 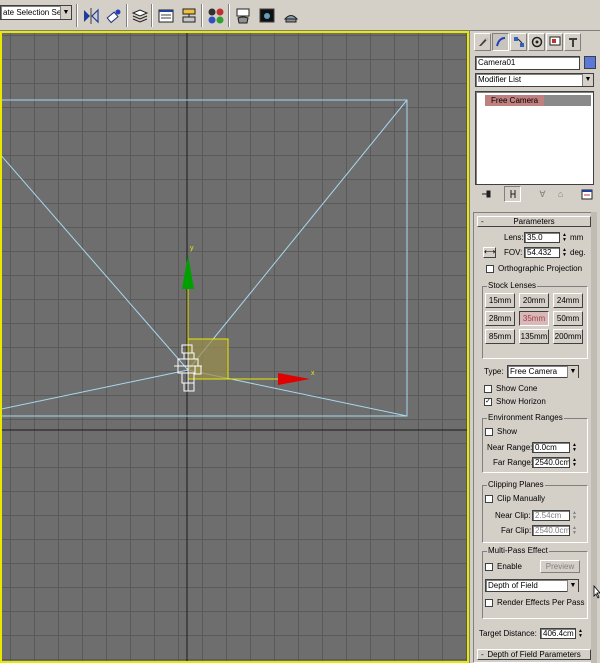 I want to click on stack-item-free-camera: Free Camera, so click(x=538, y=100).